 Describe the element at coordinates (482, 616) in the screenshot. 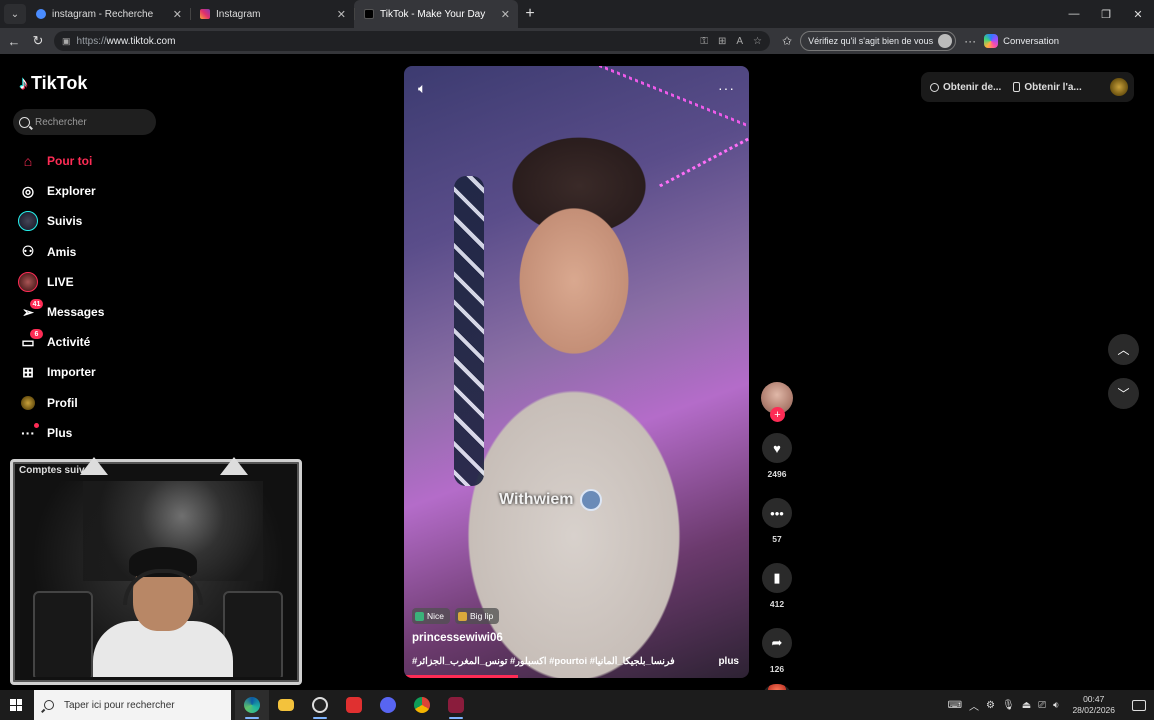

I see `effect-label: Big lip` at that location.